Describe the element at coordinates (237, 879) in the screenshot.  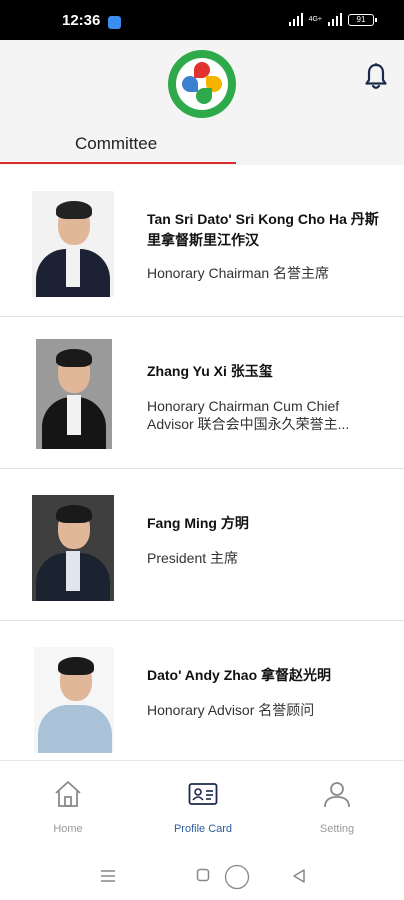
I see `home-circle-icon` at that location.